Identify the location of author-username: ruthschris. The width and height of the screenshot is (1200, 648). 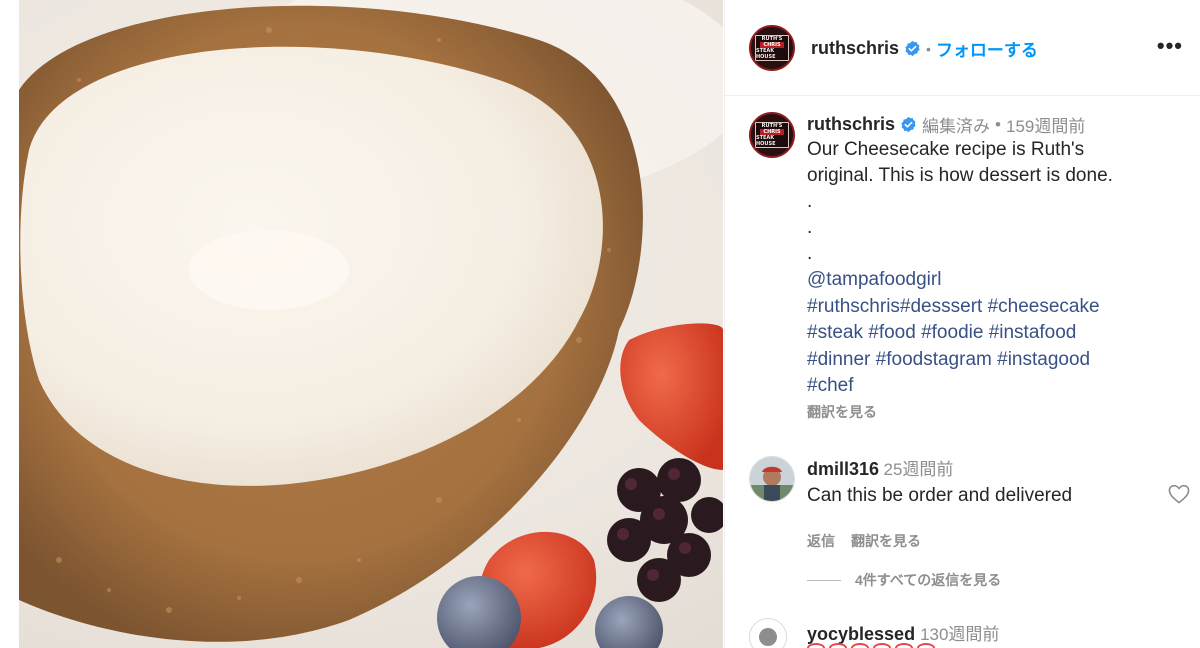
(855, 48).